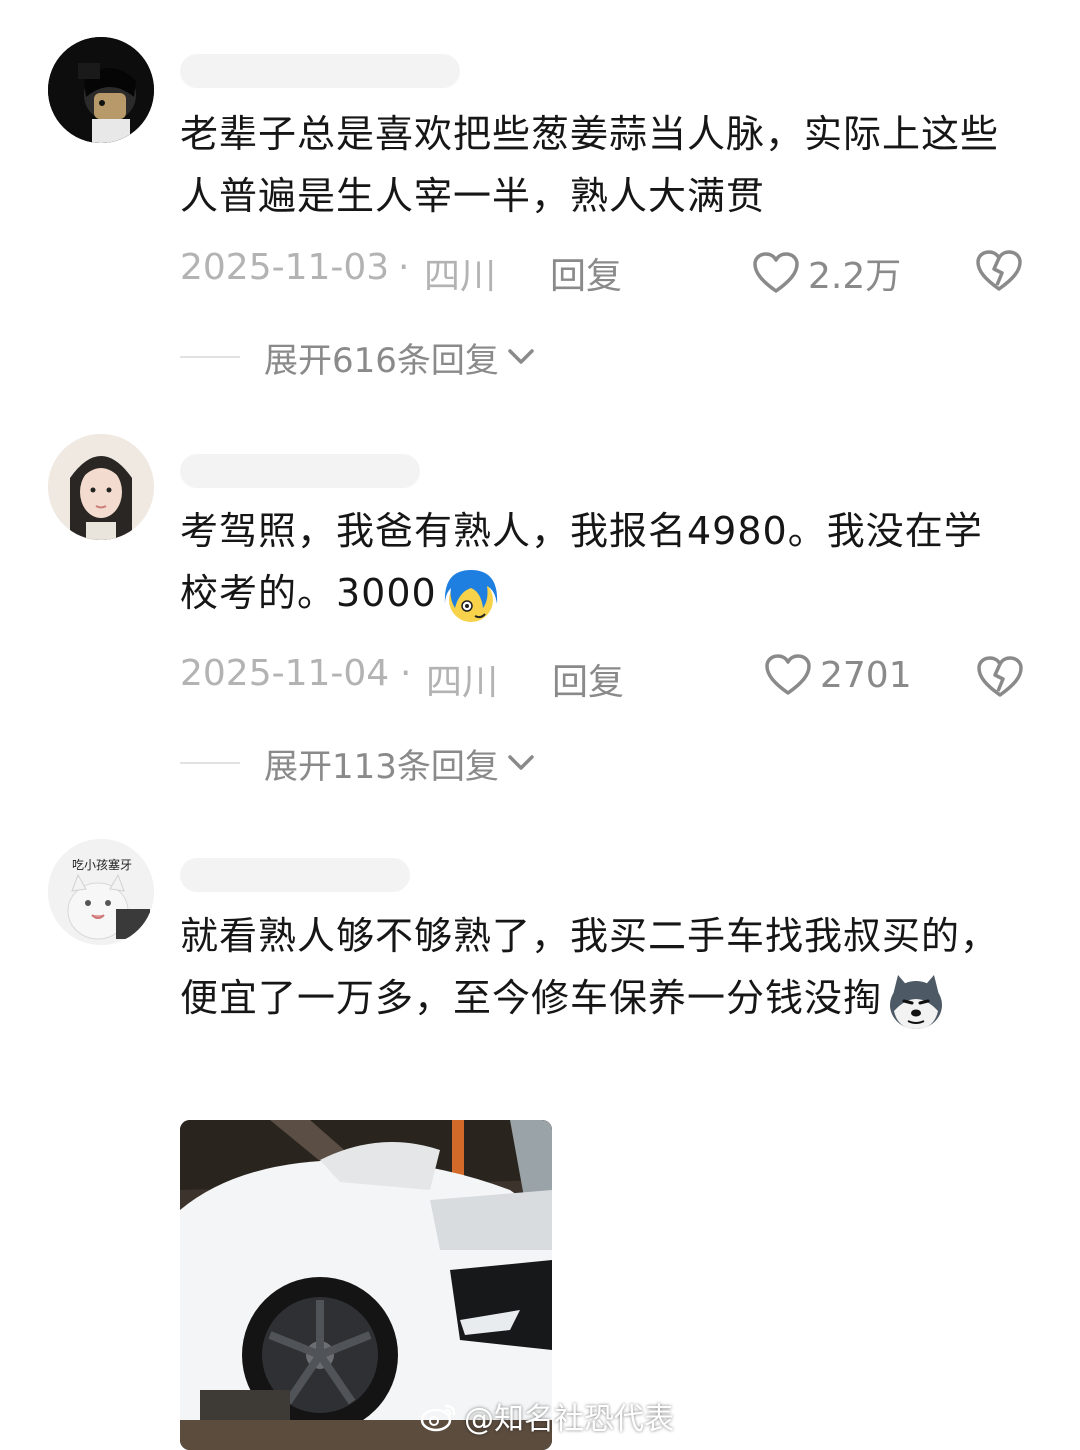 The image size is (1080, 1450). I want to click on avatar-caption: 吃小孩塞牙, so click(102, 864).